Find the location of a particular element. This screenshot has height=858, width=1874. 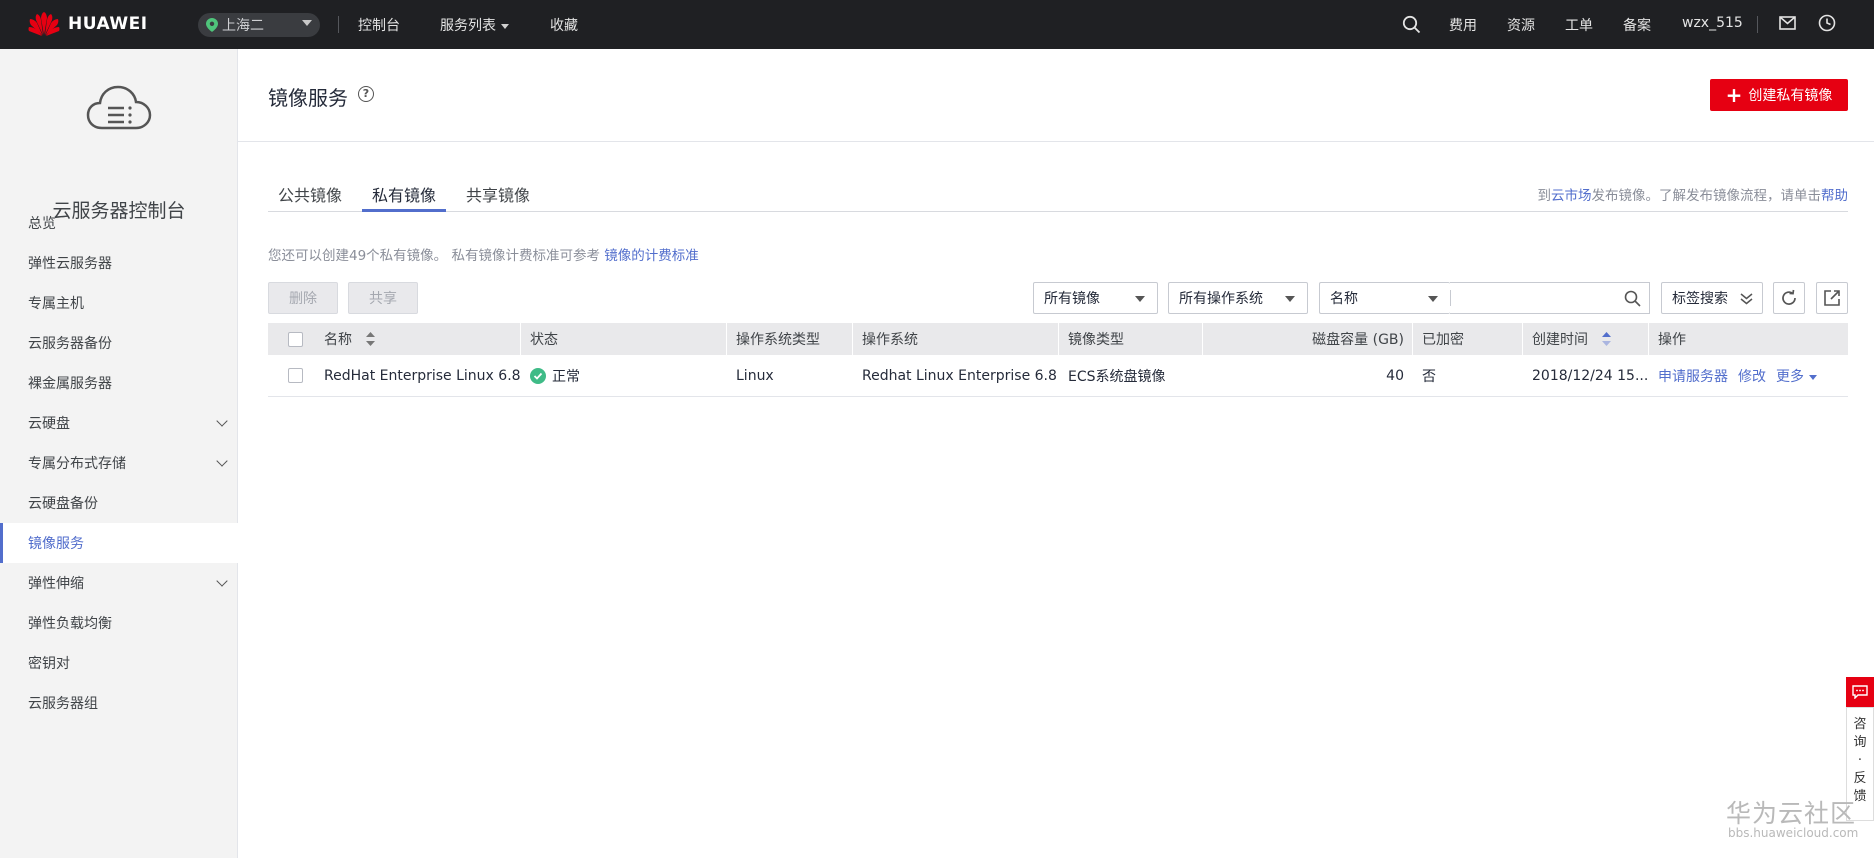

location-pin-icon is located at coordinates (212, 25).